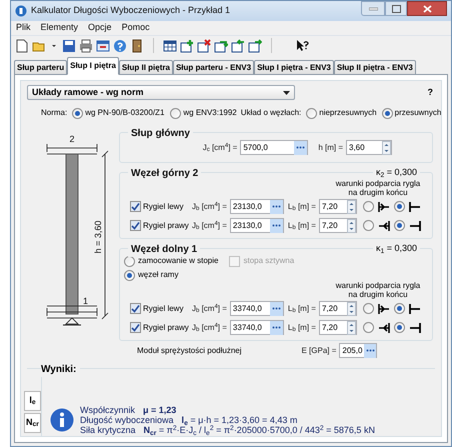 This screenshot has width=452, height=447. I want to click on result-formula: μ = 1,23, so click(159, 410).